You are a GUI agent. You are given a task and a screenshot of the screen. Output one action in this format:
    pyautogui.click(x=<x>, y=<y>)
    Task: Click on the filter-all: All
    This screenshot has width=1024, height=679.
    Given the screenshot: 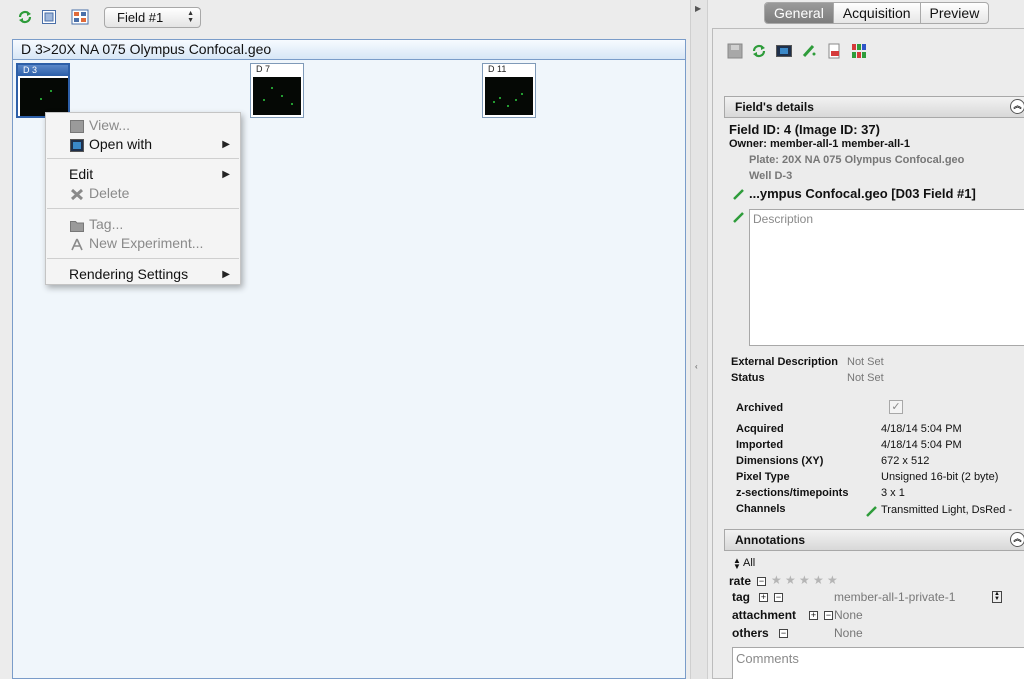 What is the action you would take?
    pyautogui.click(x=749, y=563)
    